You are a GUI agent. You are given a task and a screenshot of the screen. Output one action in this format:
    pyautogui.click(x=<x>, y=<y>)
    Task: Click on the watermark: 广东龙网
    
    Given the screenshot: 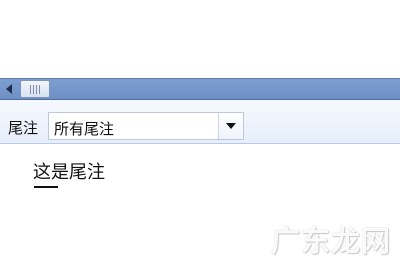 What is the action you would take?
    pyautogui.click(x=331, y=241)
    